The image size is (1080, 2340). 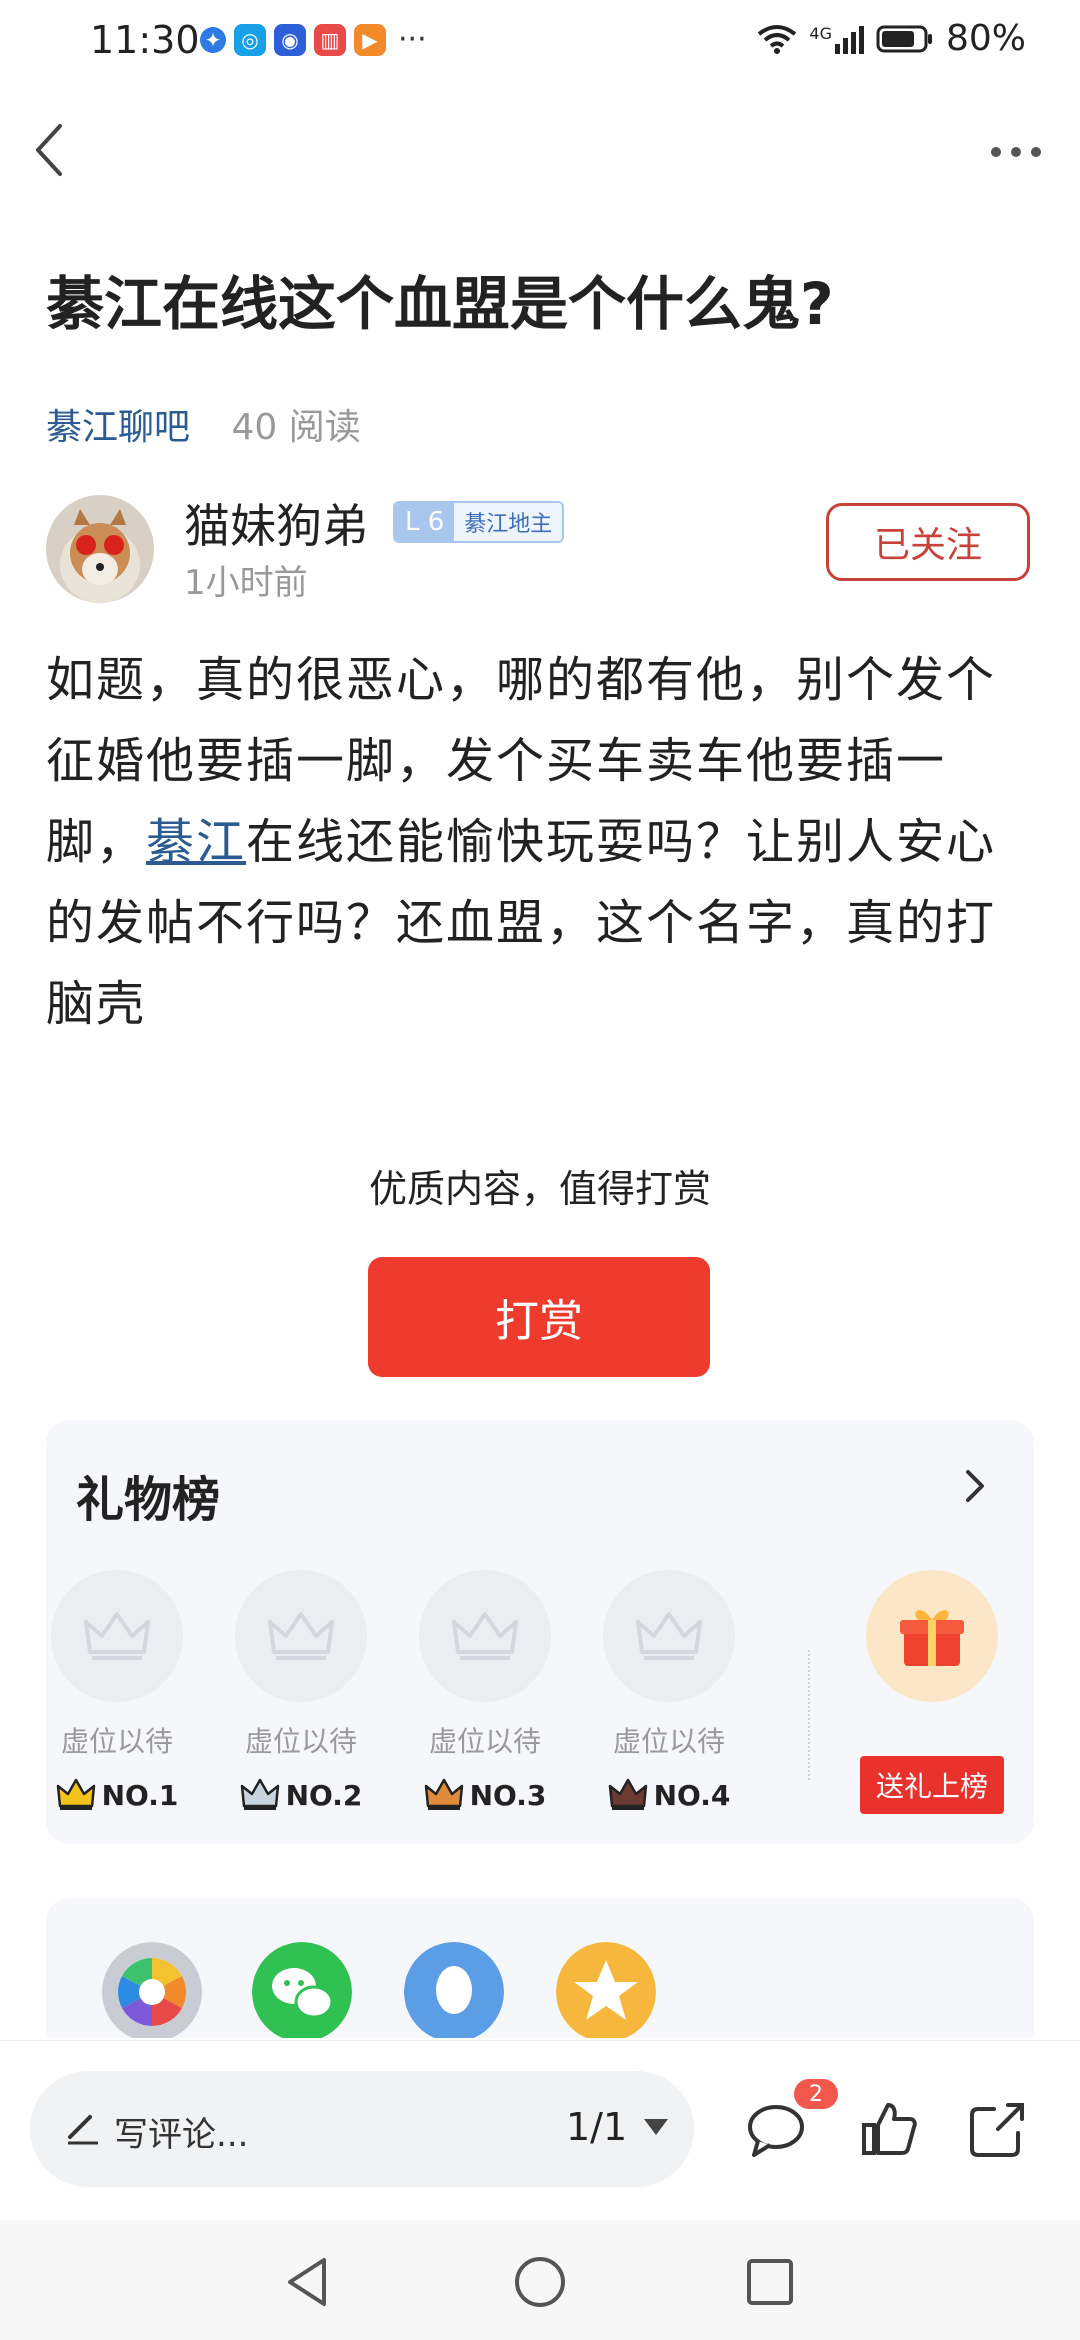 What do you see at coordinates (656, 2127) in the screenshot?
I see `caret-down-icon` at bounding box center [656, 2127].